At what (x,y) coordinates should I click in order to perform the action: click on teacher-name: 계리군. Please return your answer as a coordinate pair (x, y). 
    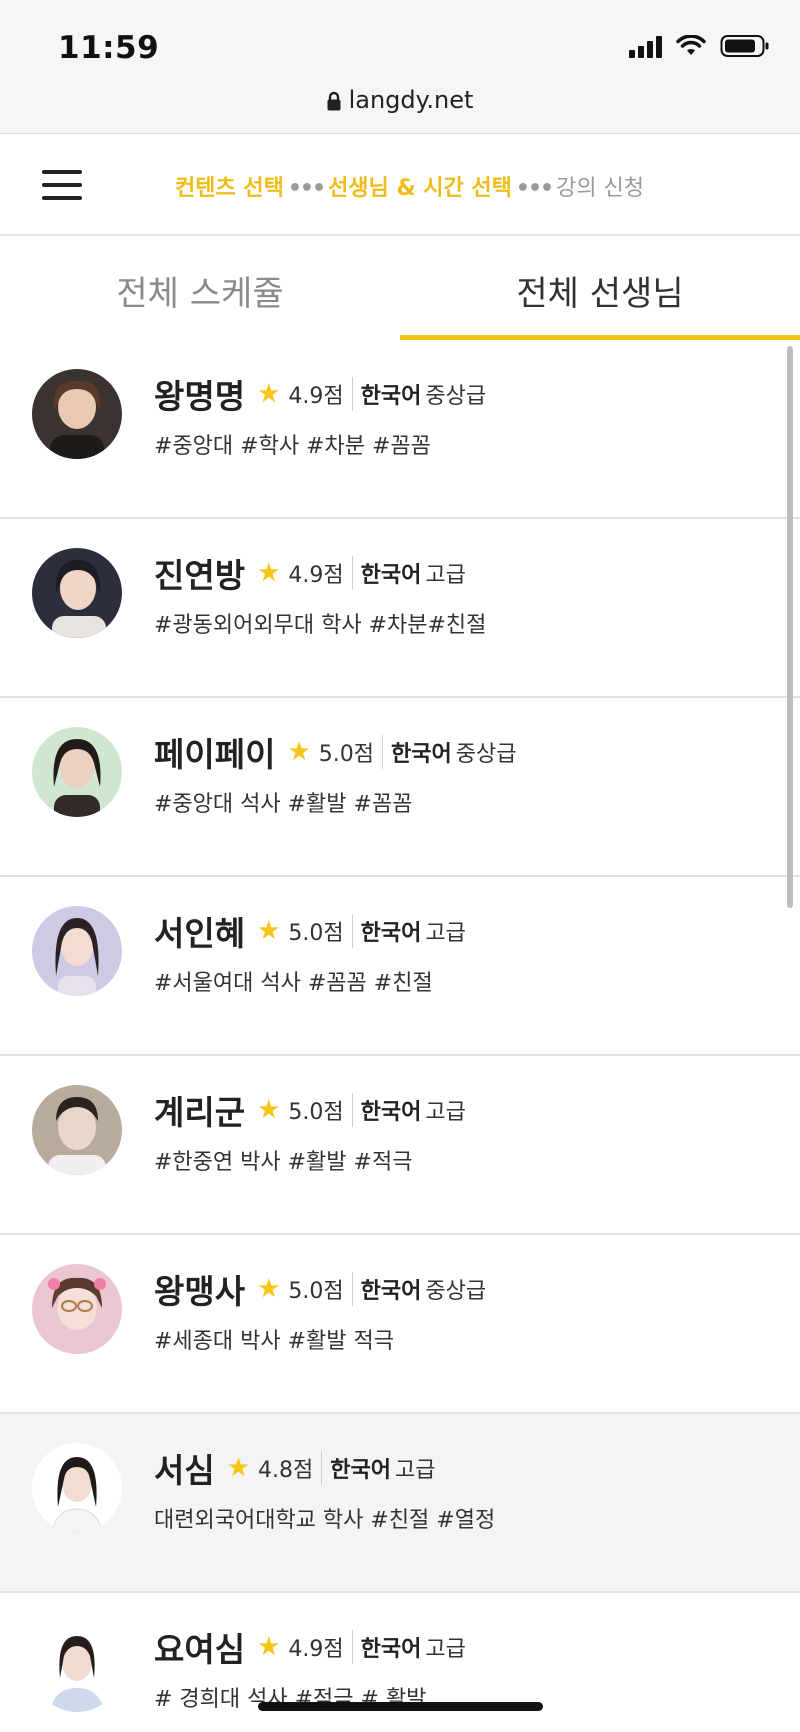
    Looking at the image, I should click on (200, 1112).